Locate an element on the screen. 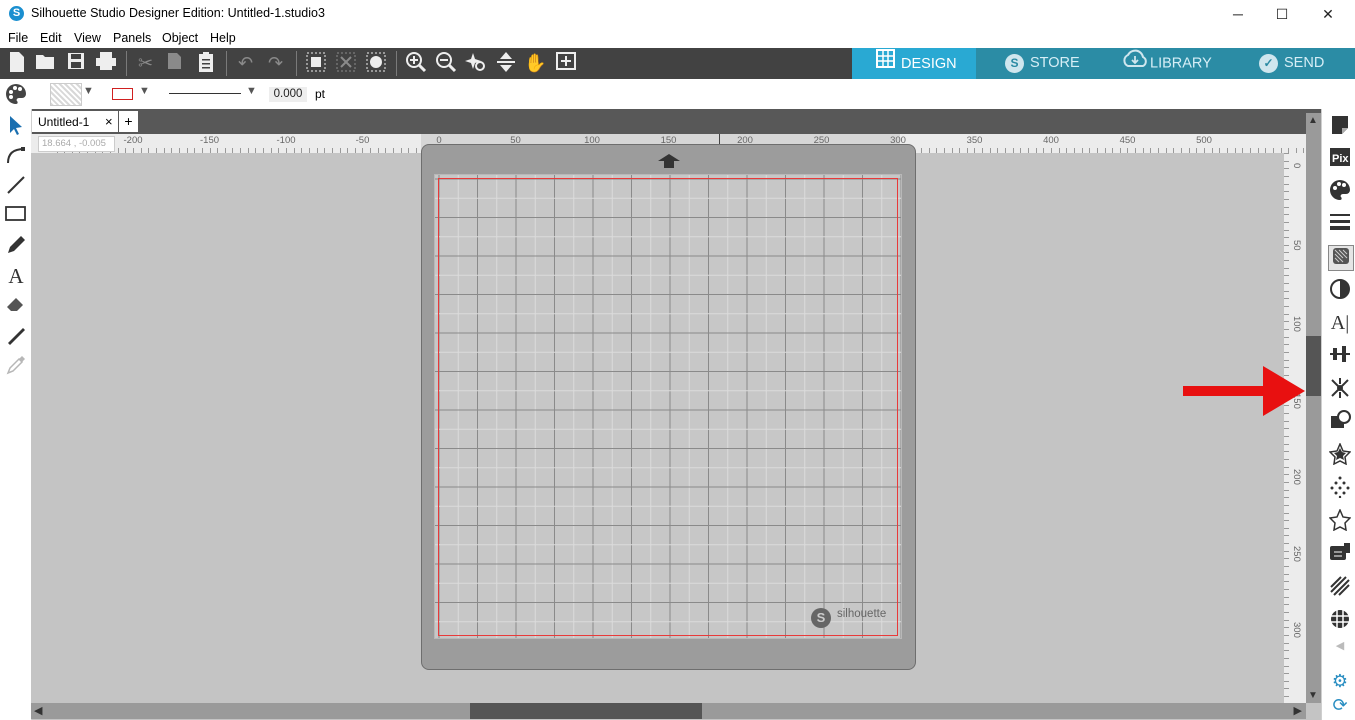 The width and height of the screenshot is (1355, 720). new-document-icon is located at coordinates (16, 63).